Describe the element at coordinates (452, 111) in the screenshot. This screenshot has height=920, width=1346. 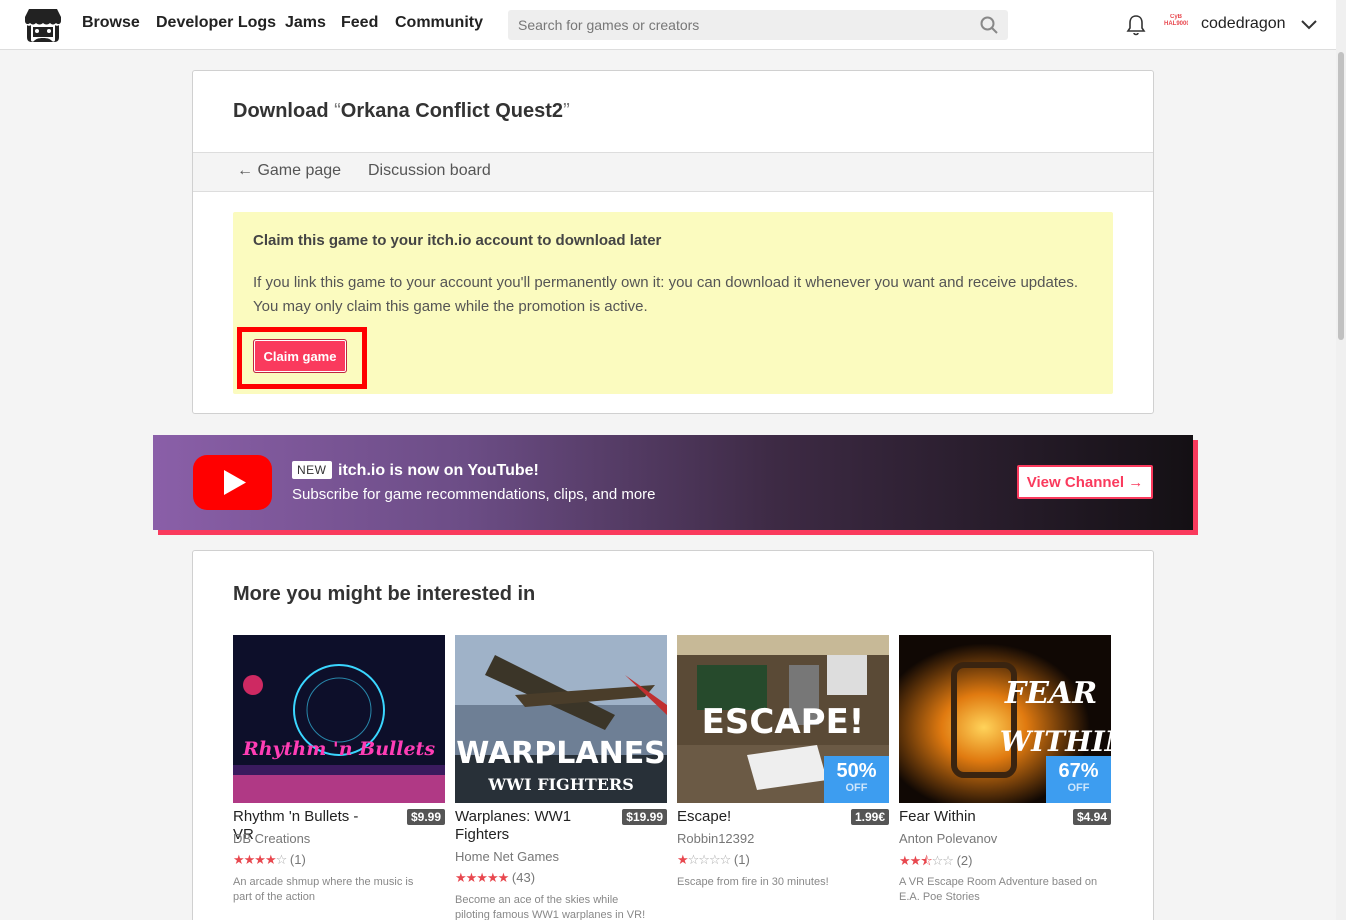
I see `game-name: Orkana Conflict Quest2` at that location.